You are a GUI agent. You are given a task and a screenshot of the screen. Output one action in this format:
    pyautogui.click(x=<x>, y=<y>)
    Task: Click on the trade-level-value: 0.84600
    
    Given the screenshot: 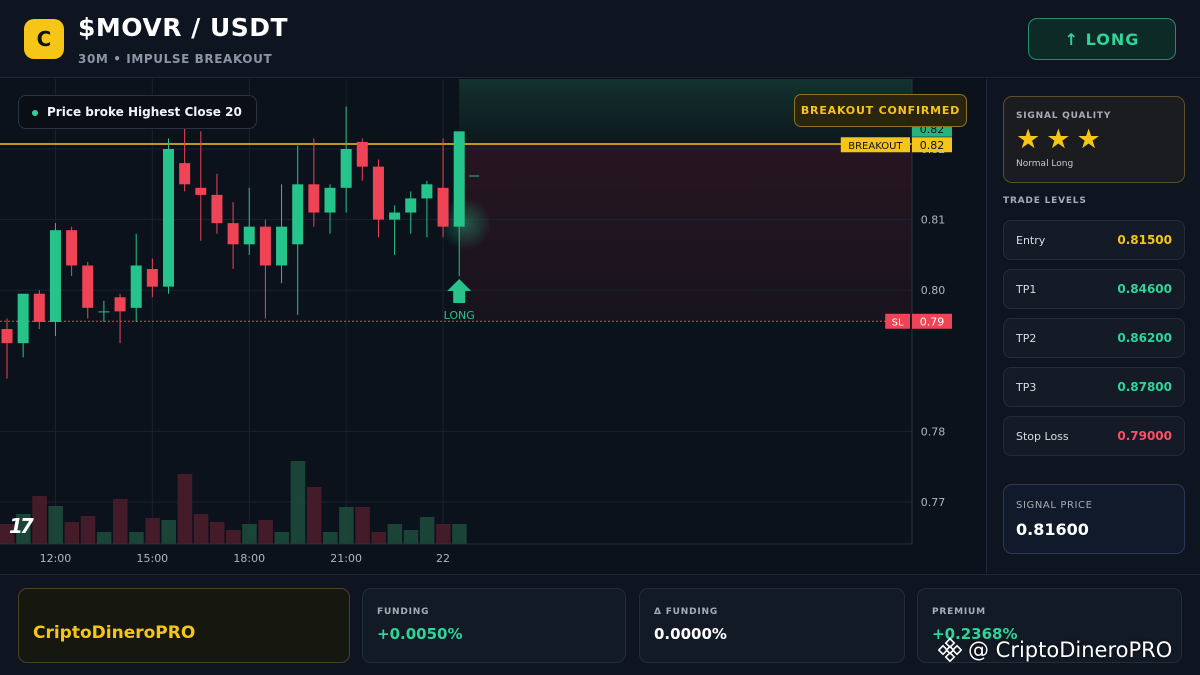 What is the action you would take?
    pyautogui.click(x=1144, y=289)
    